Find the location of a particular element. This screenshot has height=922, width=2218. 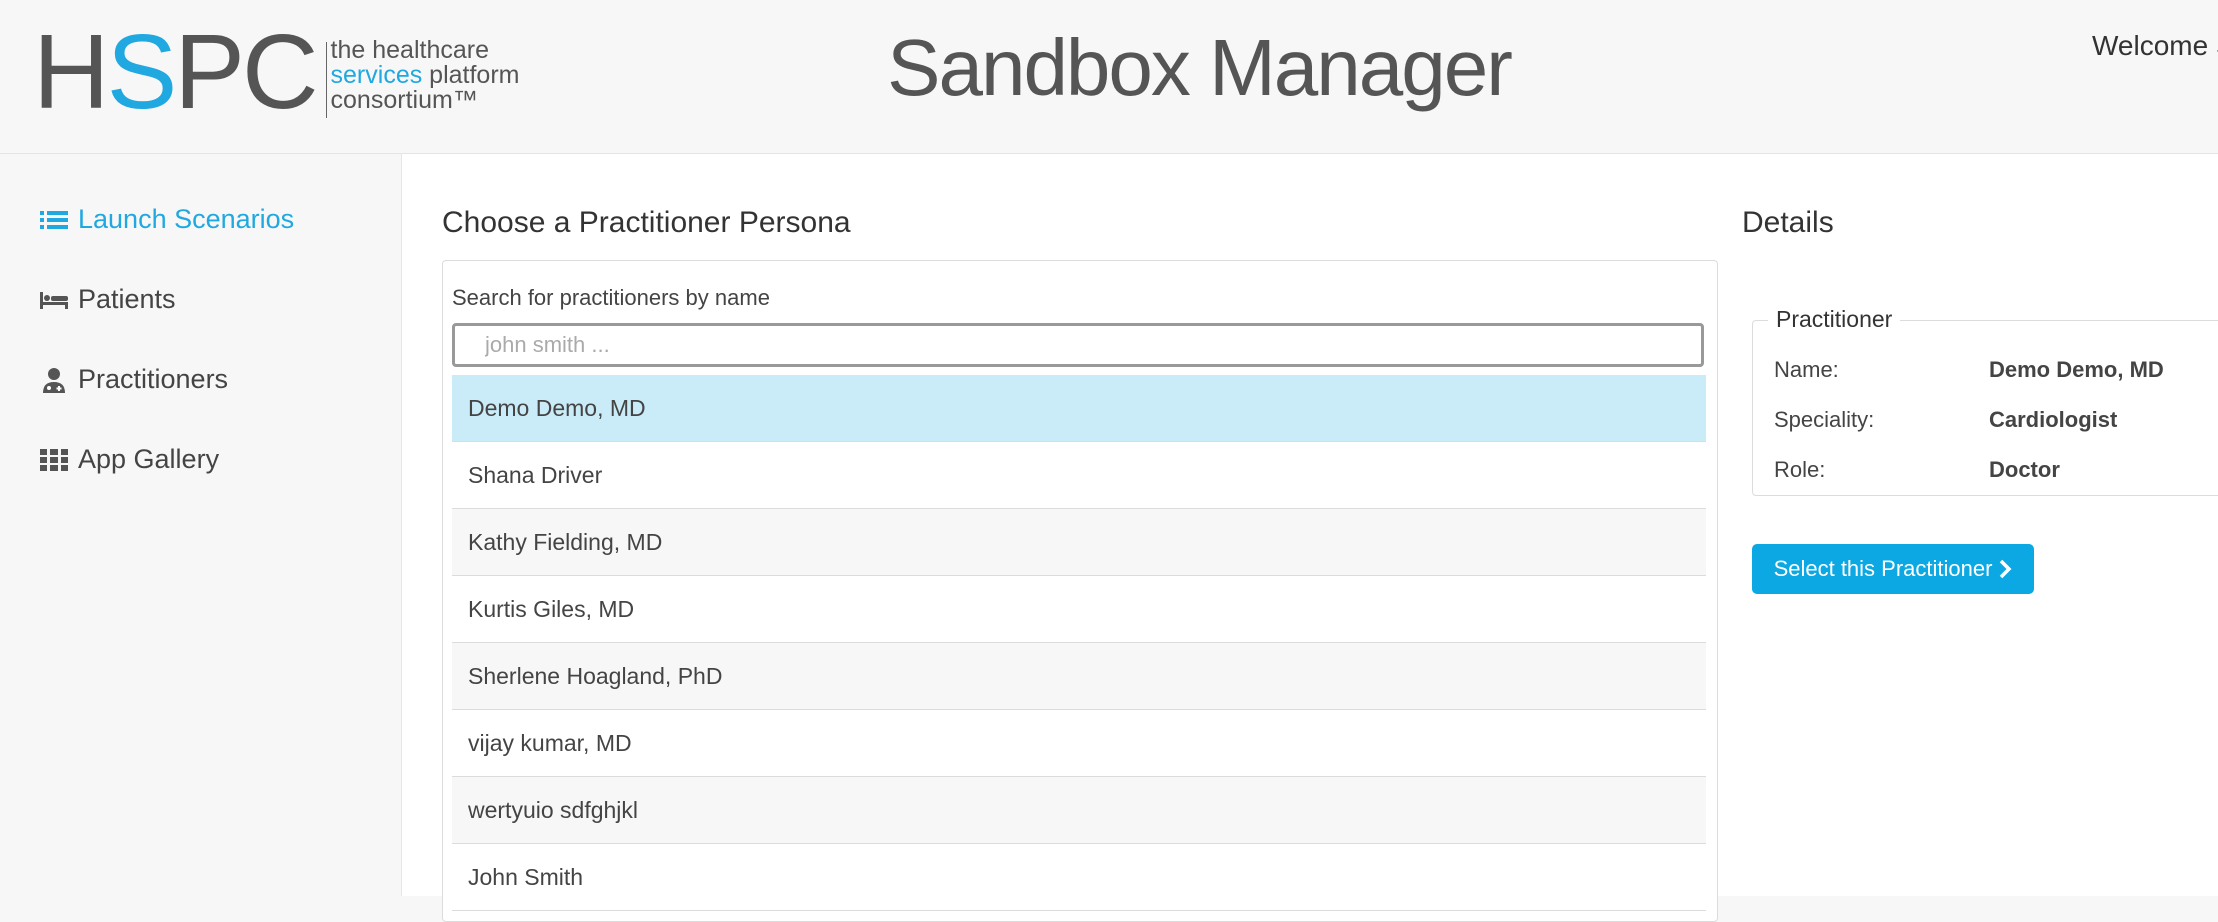

details-title: Details is located at coordinates (1788, 222).